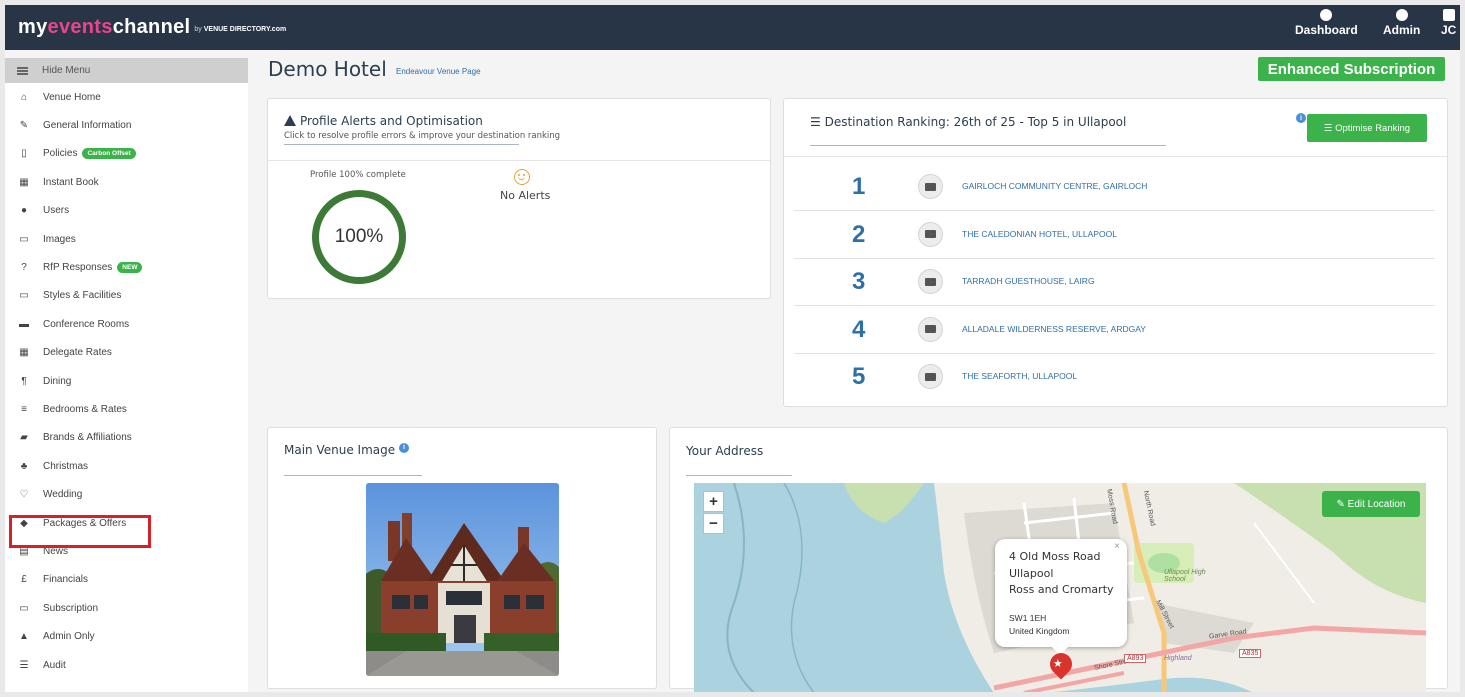 The image size is (1465, 697). What do you see at coordinates (1376, 504) in the screenshot?
I see `edit-location-label: Edit Location` at bounding box center [1376, 504].